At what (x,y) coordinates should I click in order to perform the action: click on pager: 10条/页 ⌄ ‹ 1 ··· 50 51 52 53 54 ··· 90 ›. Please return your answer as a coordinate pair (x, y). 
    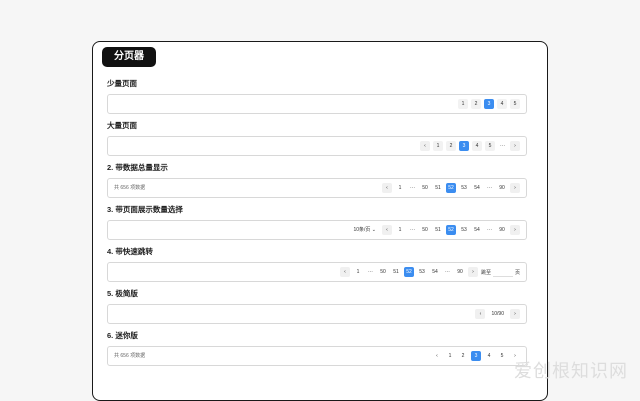
    Looking at the image, I should click on (435, 230).